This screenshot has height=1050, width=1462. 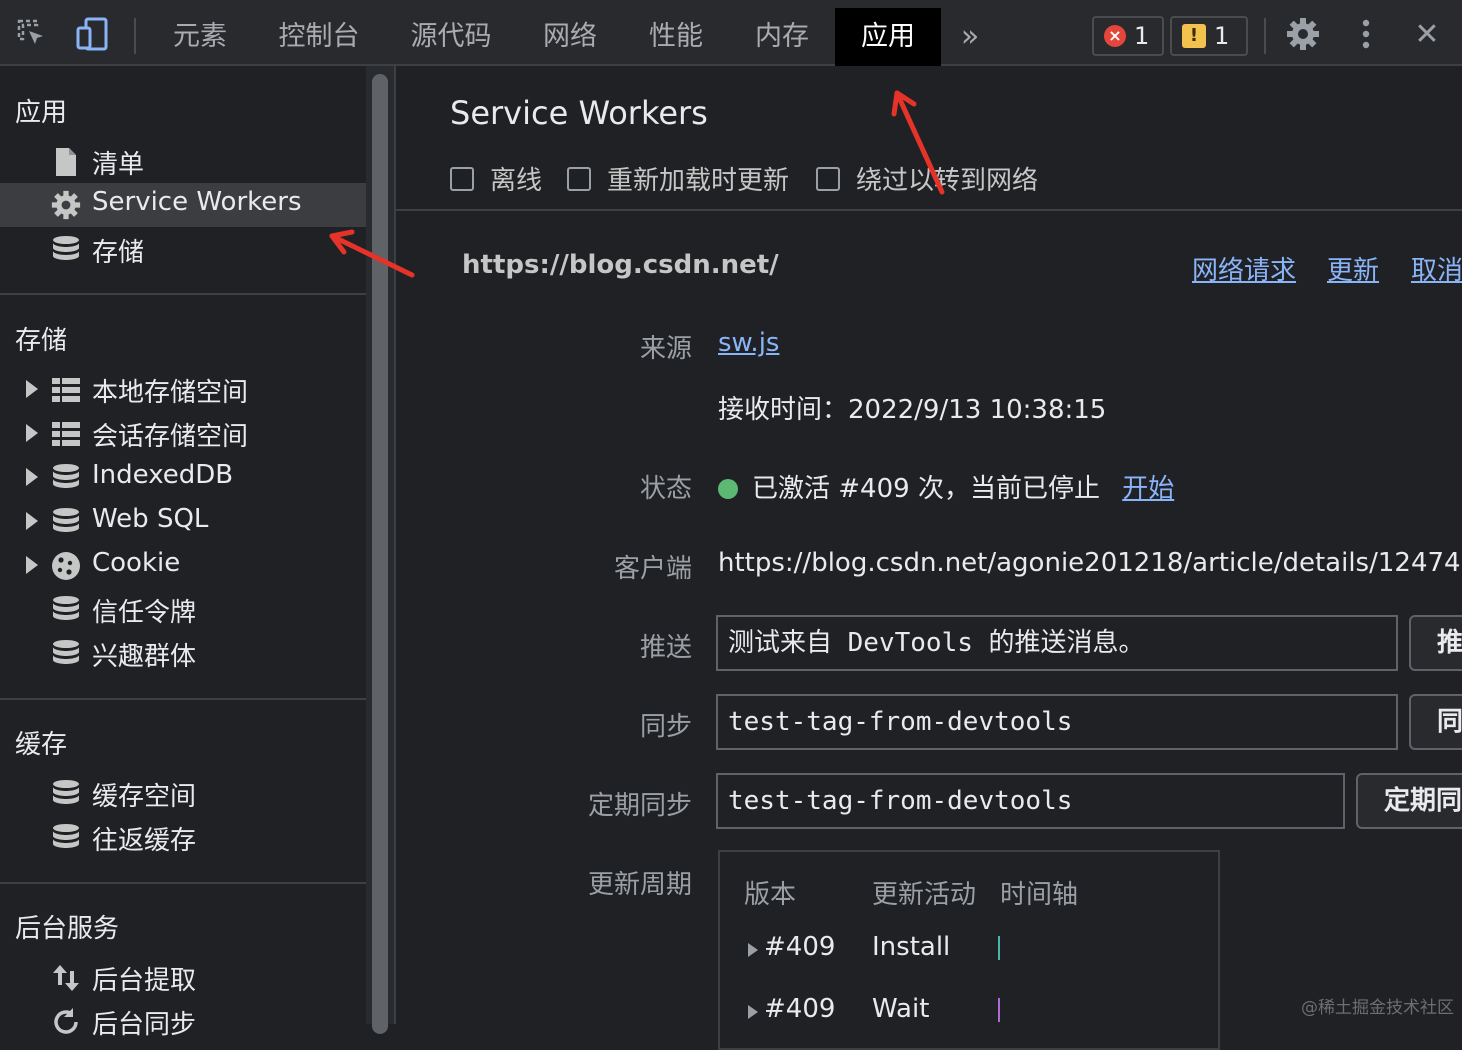 What do you see at coordinates (32, 34) in the screenshot?
I see `inspect-element-icon` at bounding box center [32, 34].